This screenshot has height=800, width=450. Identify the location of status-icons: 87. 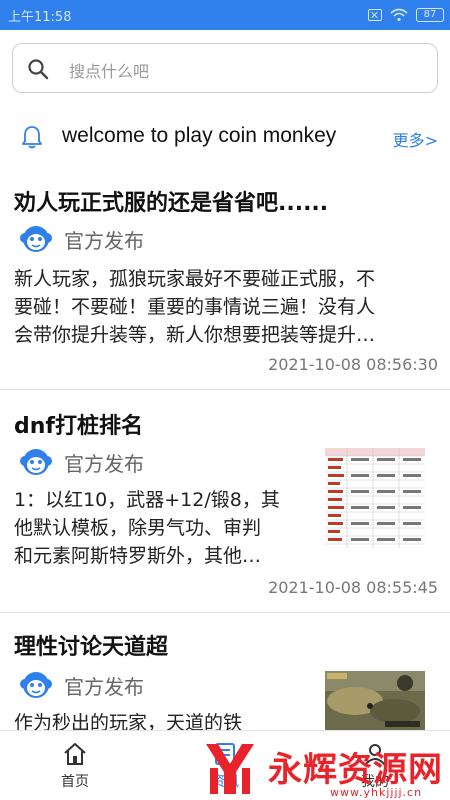
(406, 15).